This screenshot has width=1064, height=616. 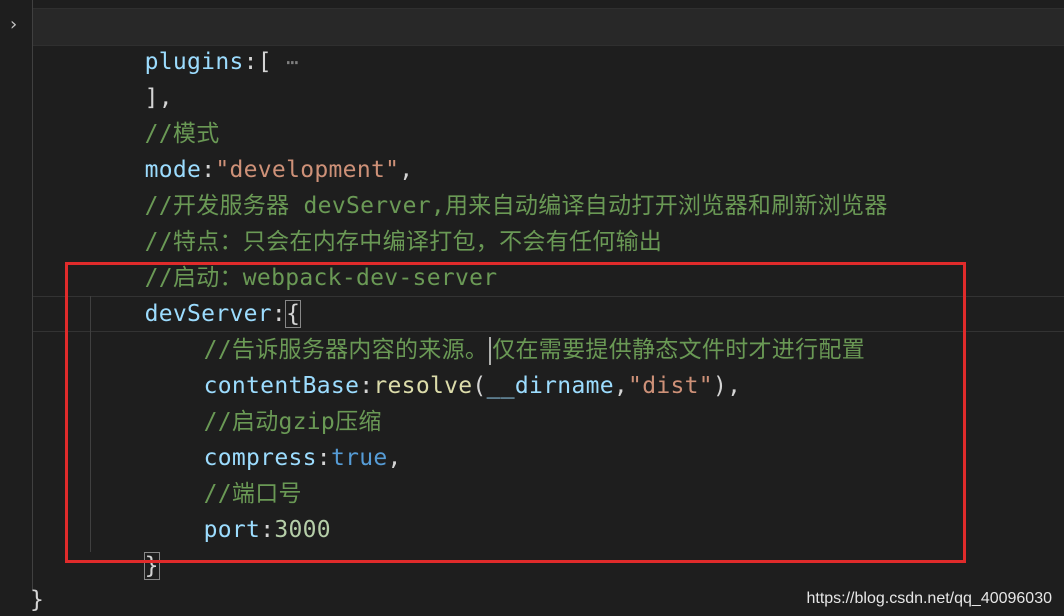 I want to click on compress-value: true, so click(x=359, y=458).